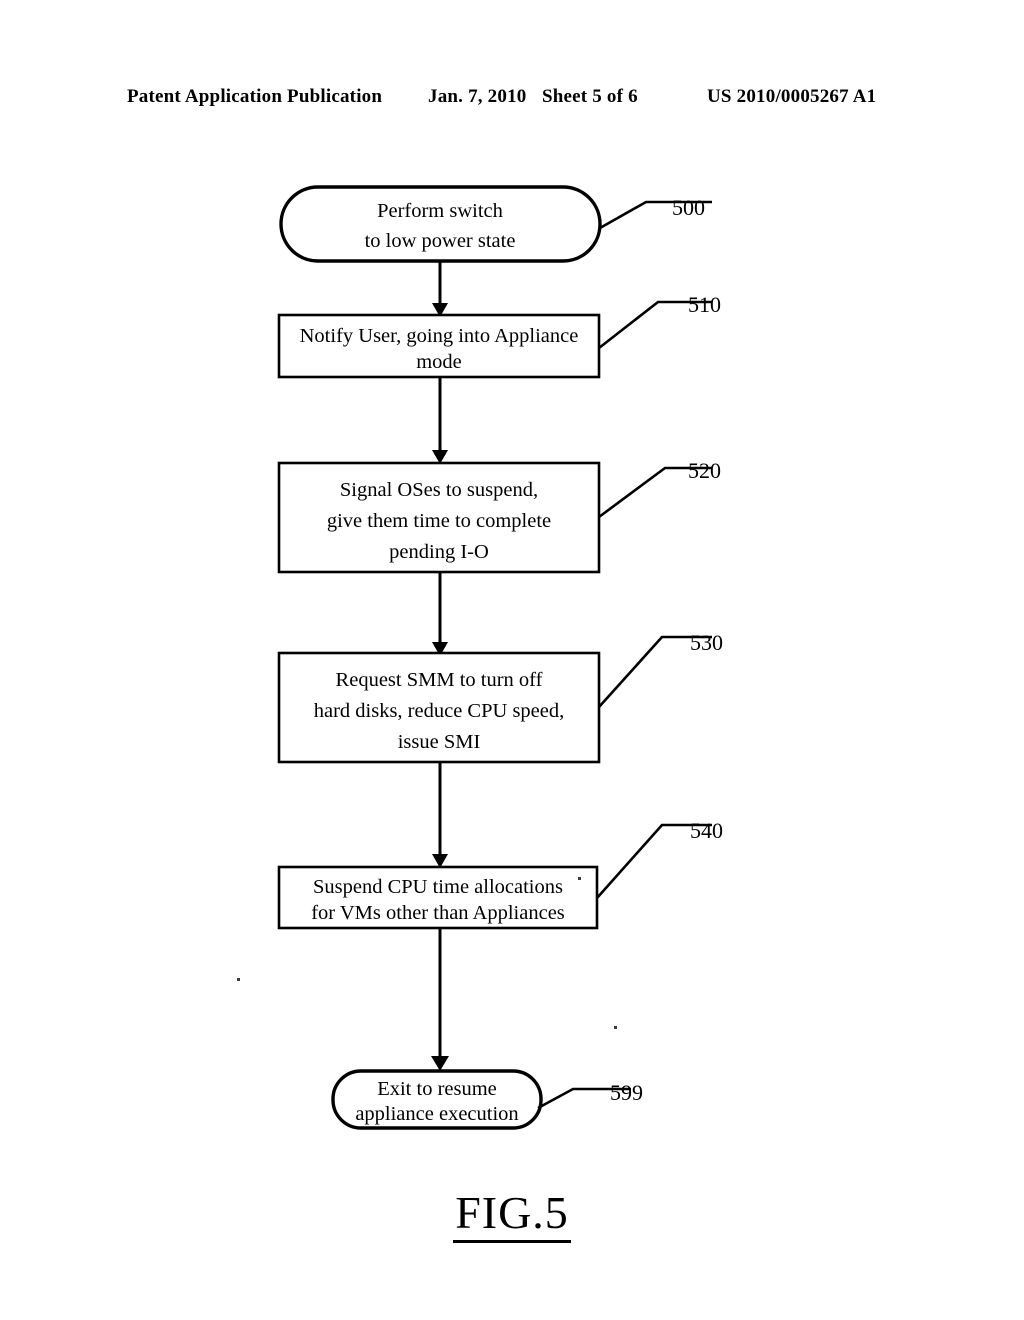 This screenshot has width=1024, height=1320. I want to click on ref-number-500: 500, so click(688, 207).